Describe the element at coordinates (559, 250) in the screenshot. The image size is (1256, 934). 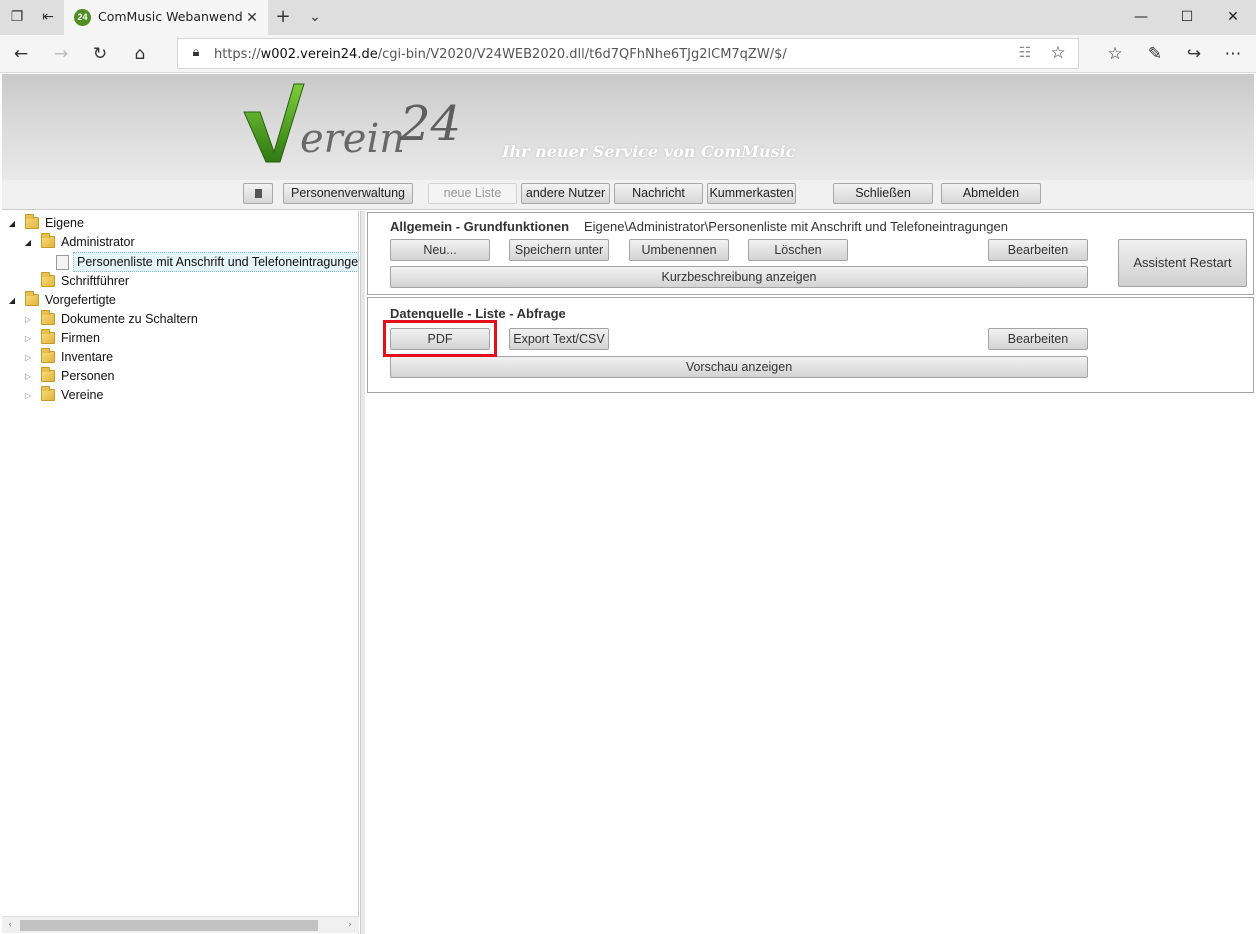
I see `save-as-button: Speichern unter` at that location.